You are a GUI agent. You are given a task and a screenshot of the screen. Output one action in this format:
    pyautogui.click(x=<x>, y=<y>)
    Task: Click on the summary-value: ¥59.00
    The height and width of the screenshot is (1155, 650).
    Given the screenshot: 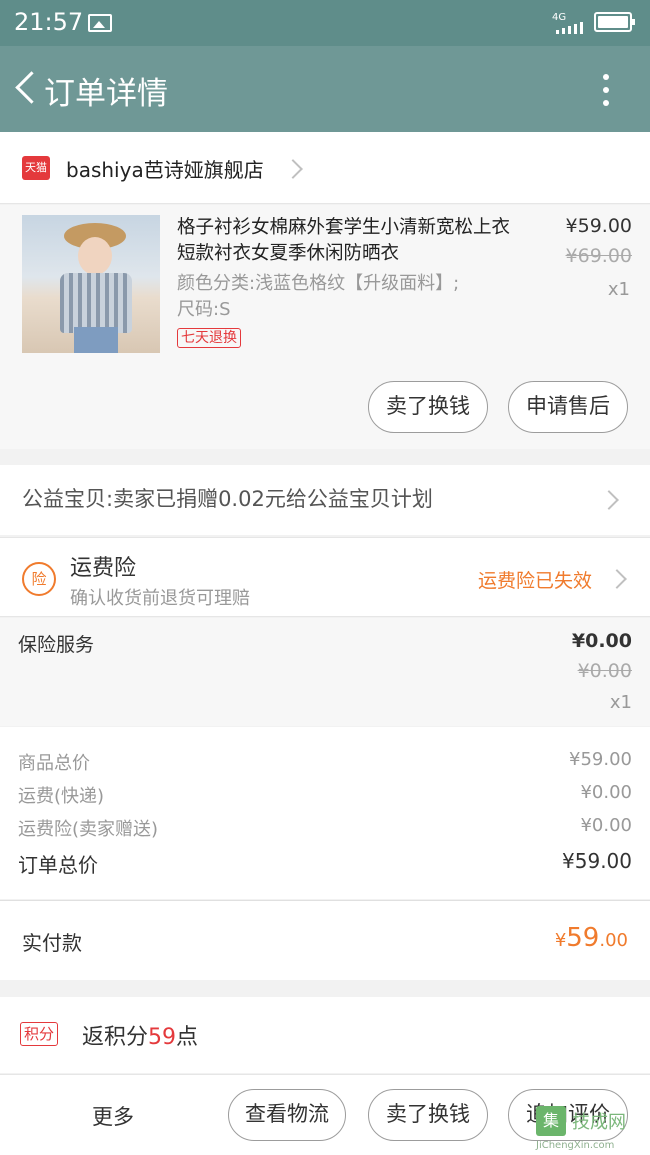 What is the action you would take?
    pyautogui.click(x=600, y=759)
    